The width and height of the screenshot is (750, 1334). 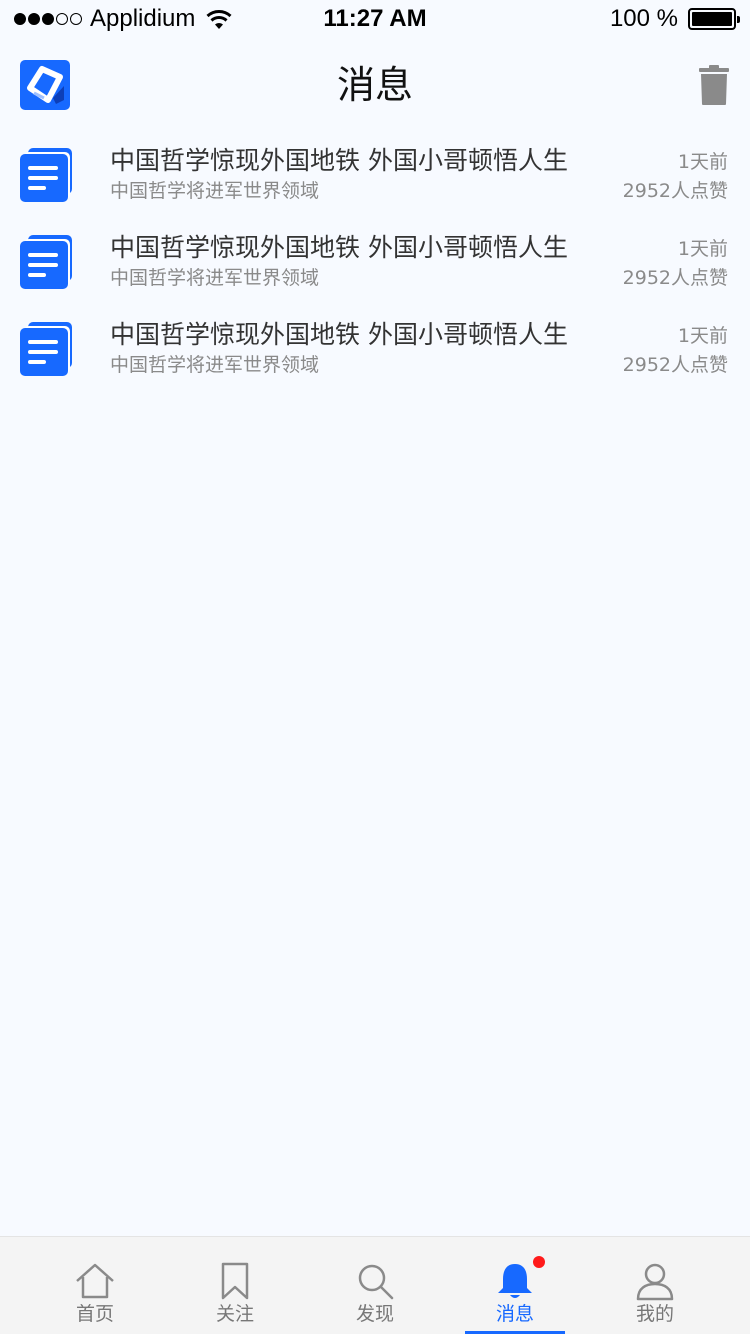 What do you see at coordinates (714, 19) in the screenshot?
I see `battery-icon` at bounding box center [714, 19].